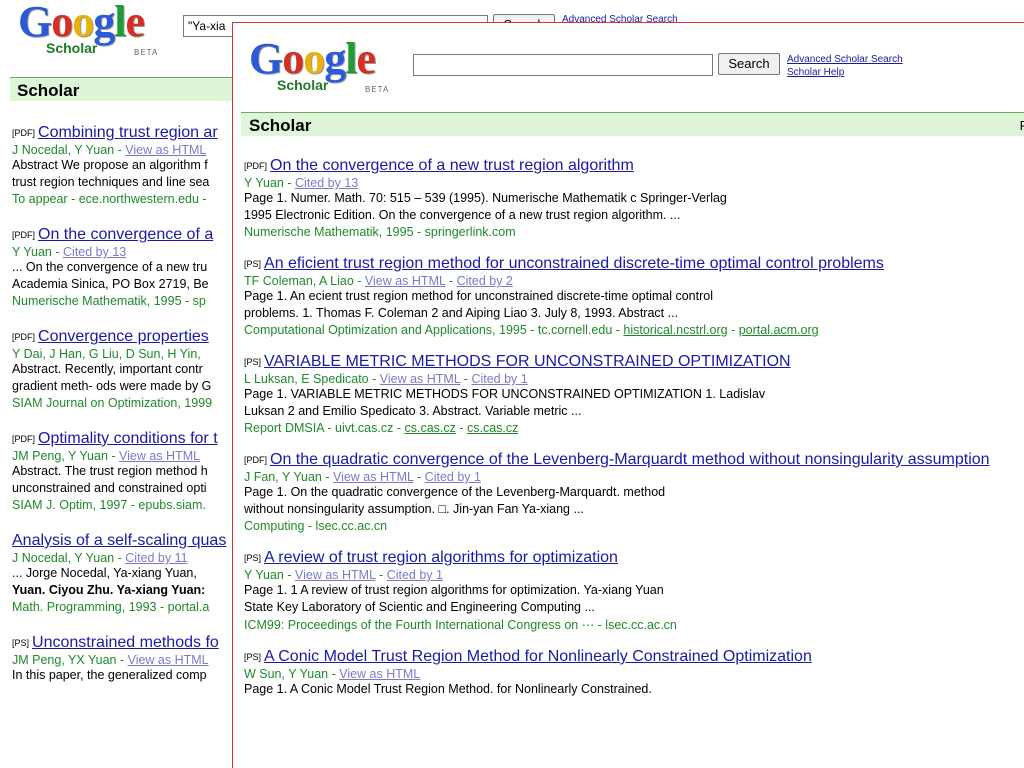 The width and height of the screenshot is (1024, 768). Describe the element at coordinates (128, 438) in the screenshot. I see `result-title-link: Optimality conditions for t` at that location.